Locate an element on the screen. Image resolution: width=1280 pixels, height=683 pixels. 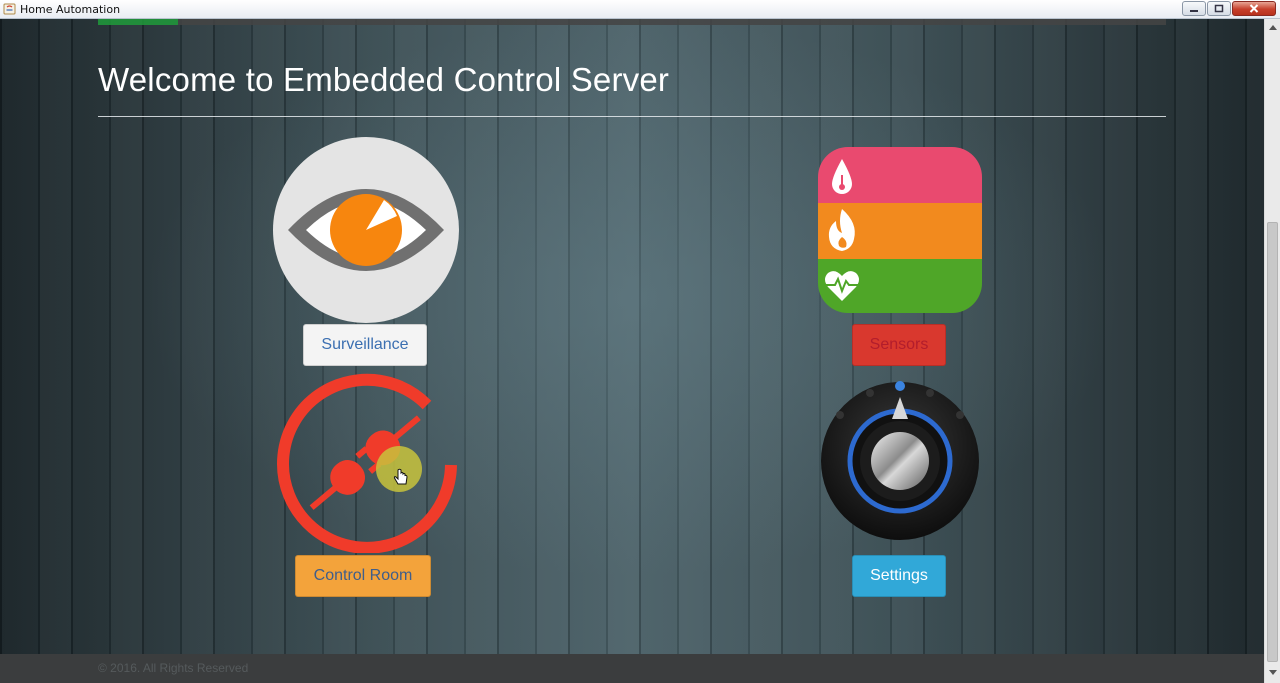
minimize-button is located at coordinates (1194, 8).